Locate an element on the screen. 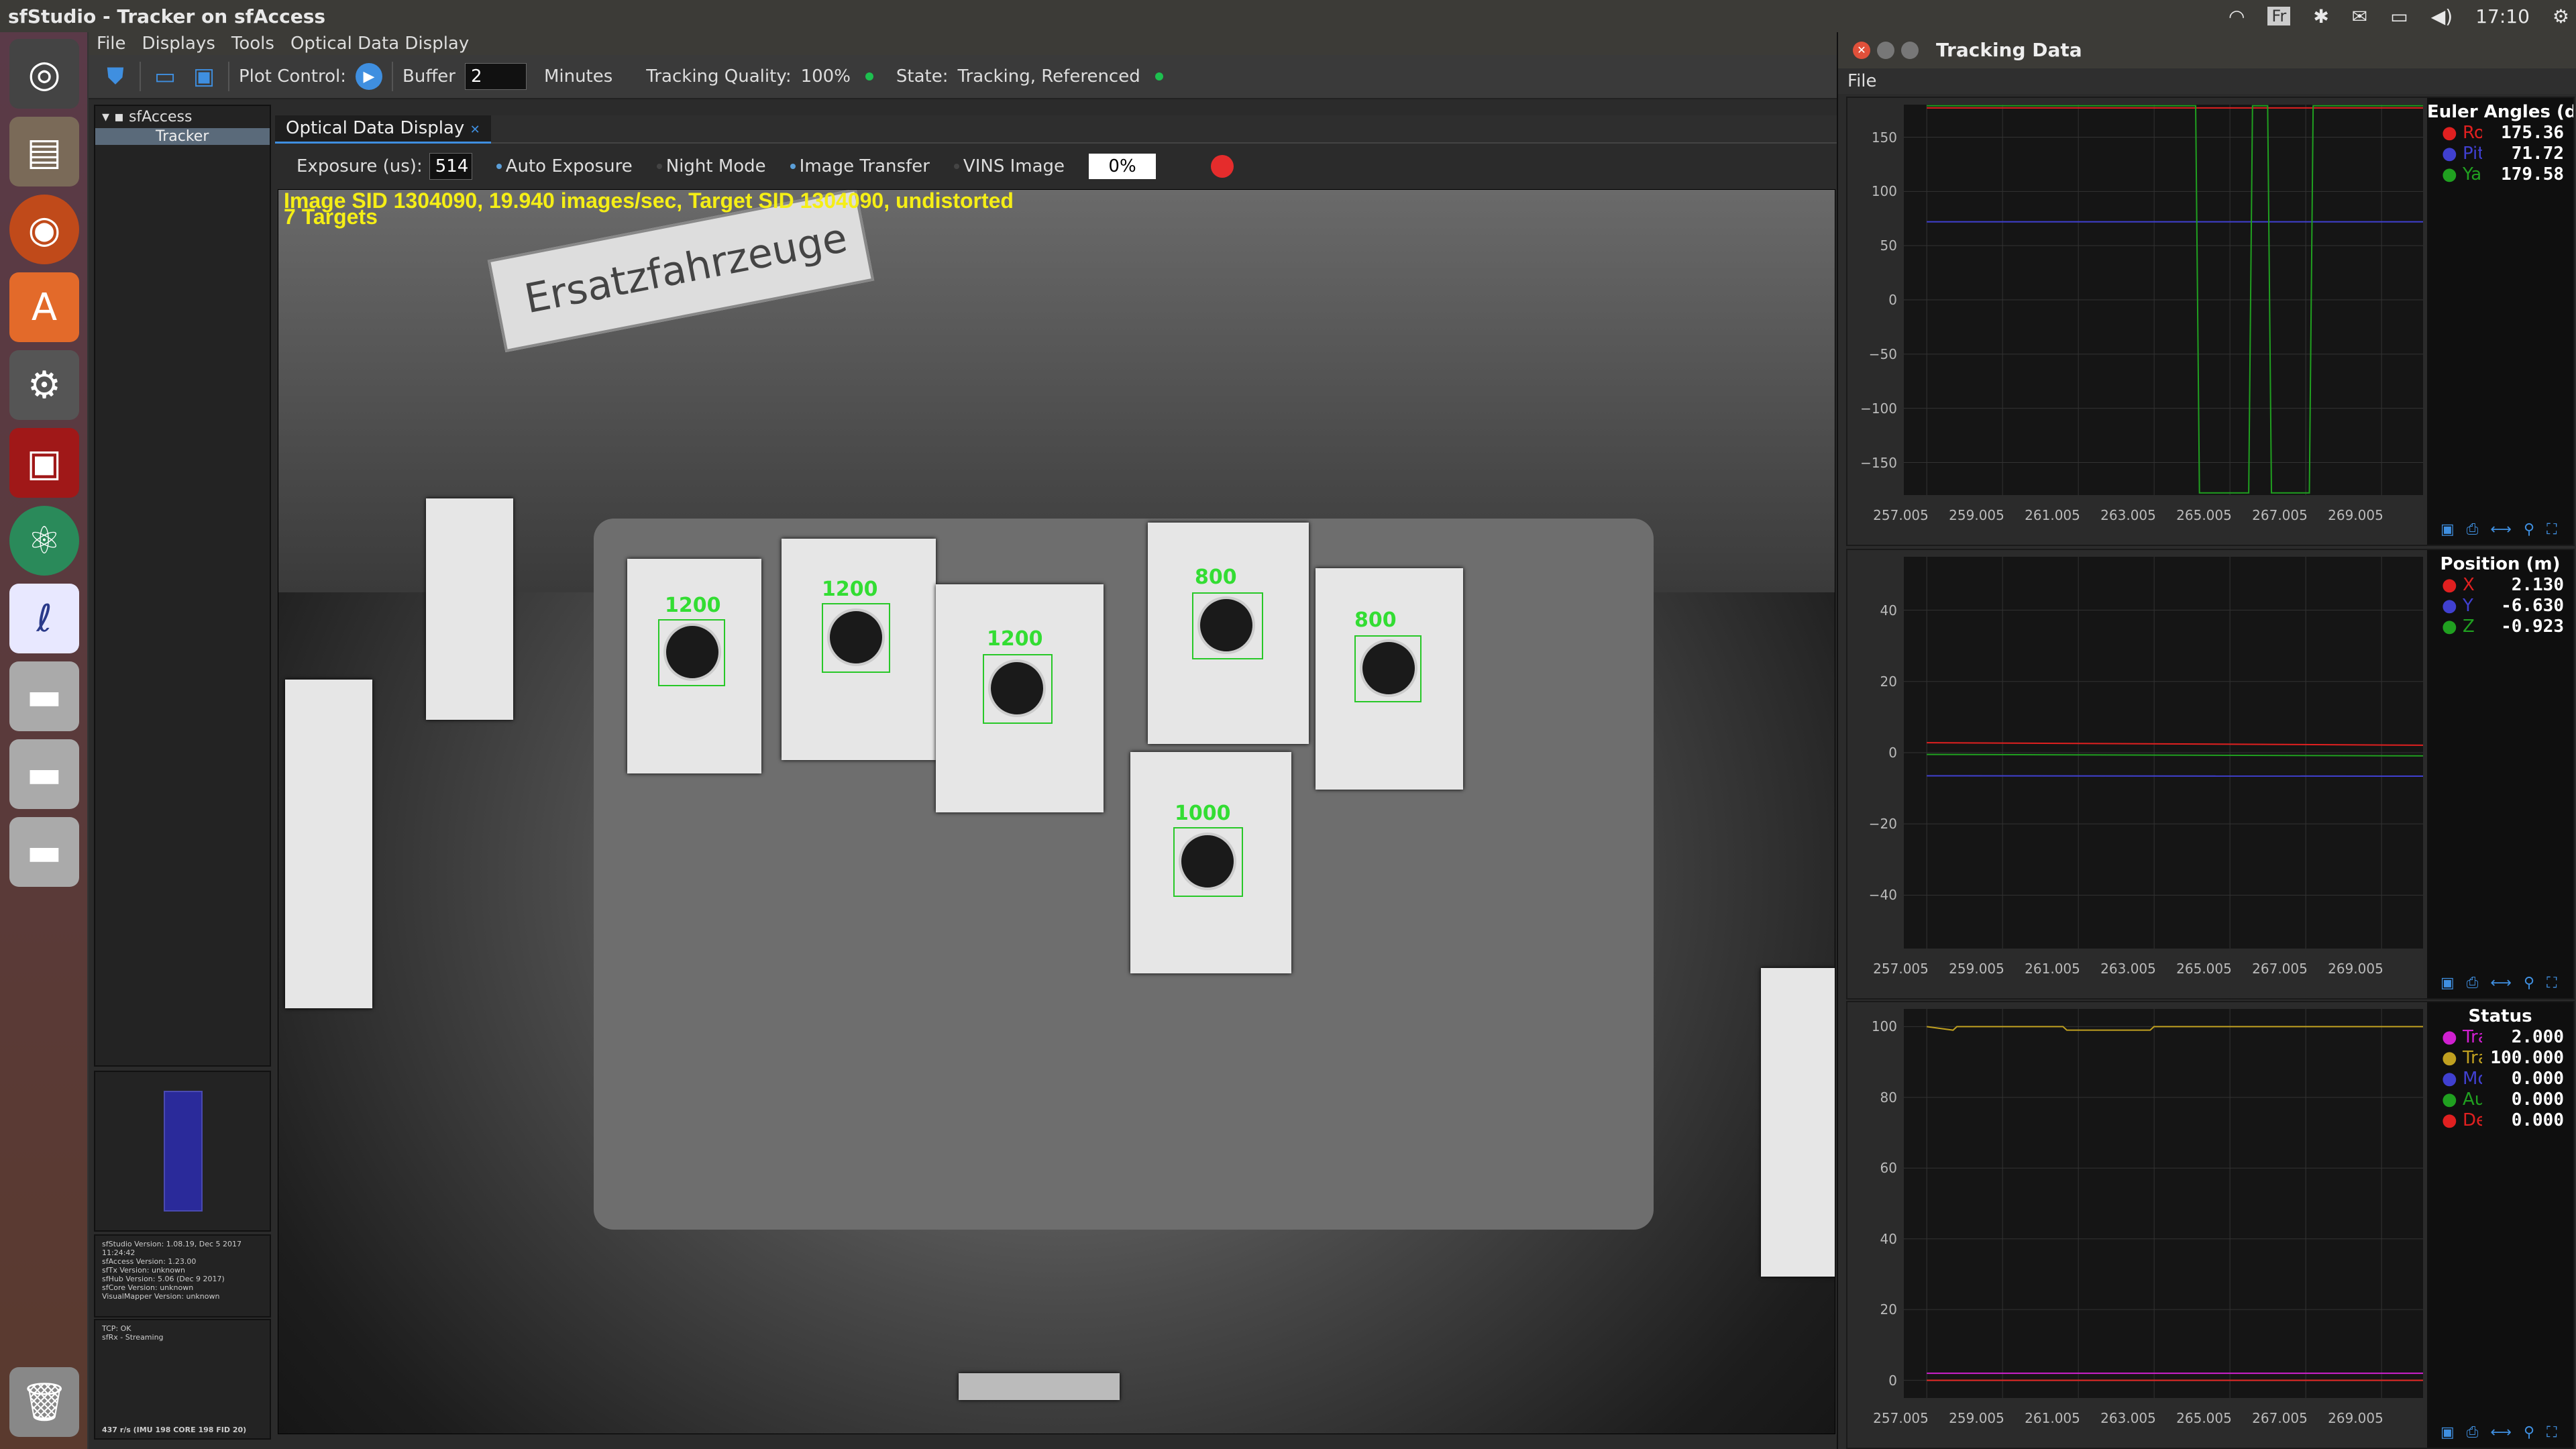 The height and width of the screenshot is (1449, 2576). legend-entry: ● Aut 0.000 is located at coordinates (2500, 1099).